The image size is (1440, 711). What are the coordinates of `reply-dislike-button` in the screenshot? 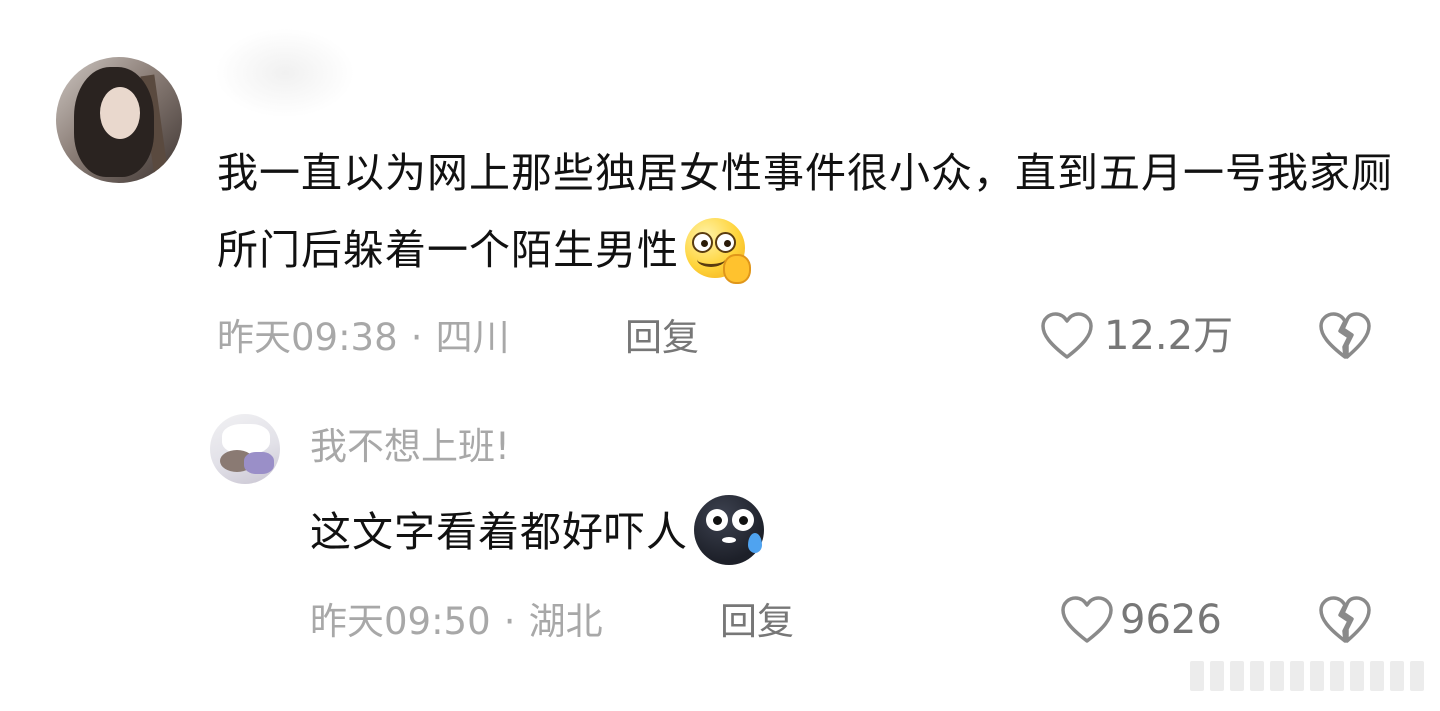 It's located at (1345, 620).